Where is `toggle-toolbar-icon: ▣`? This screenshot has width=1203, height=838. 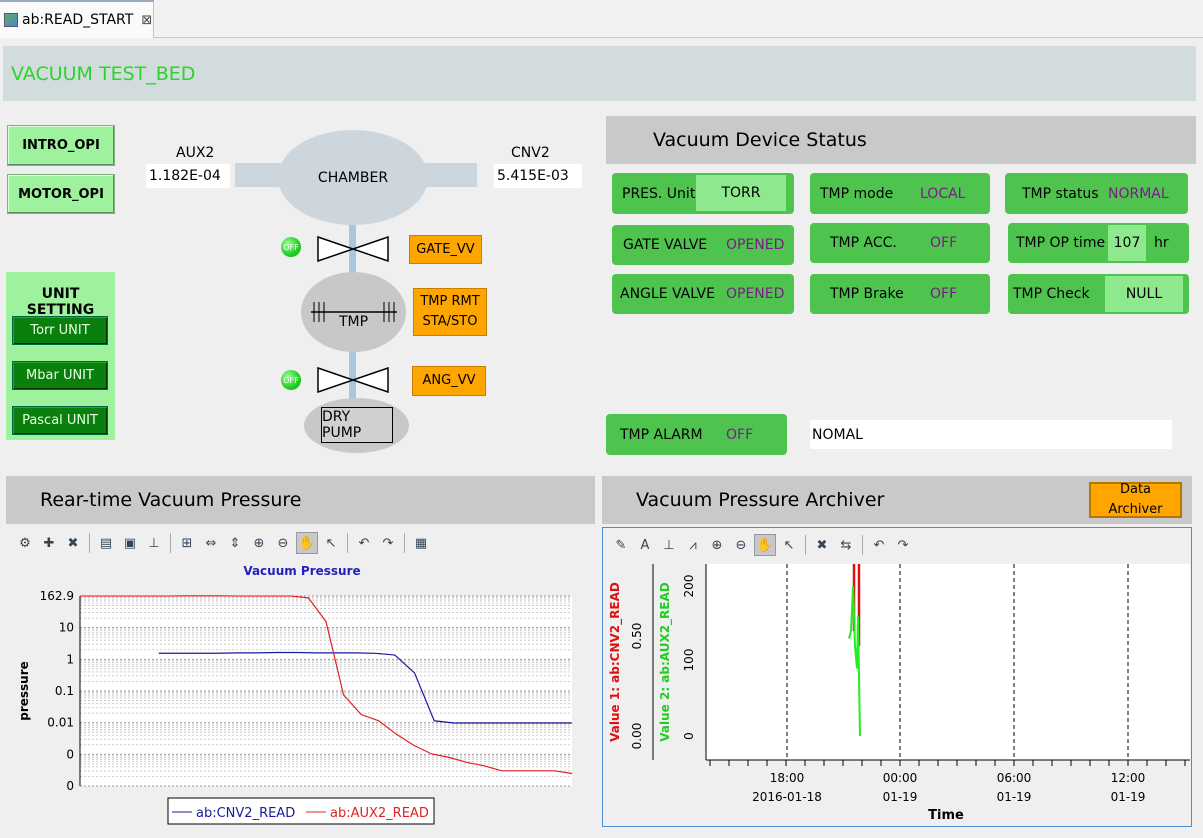 toggle-toolbar-icon: ▣ is located at coordinates (130, 543).